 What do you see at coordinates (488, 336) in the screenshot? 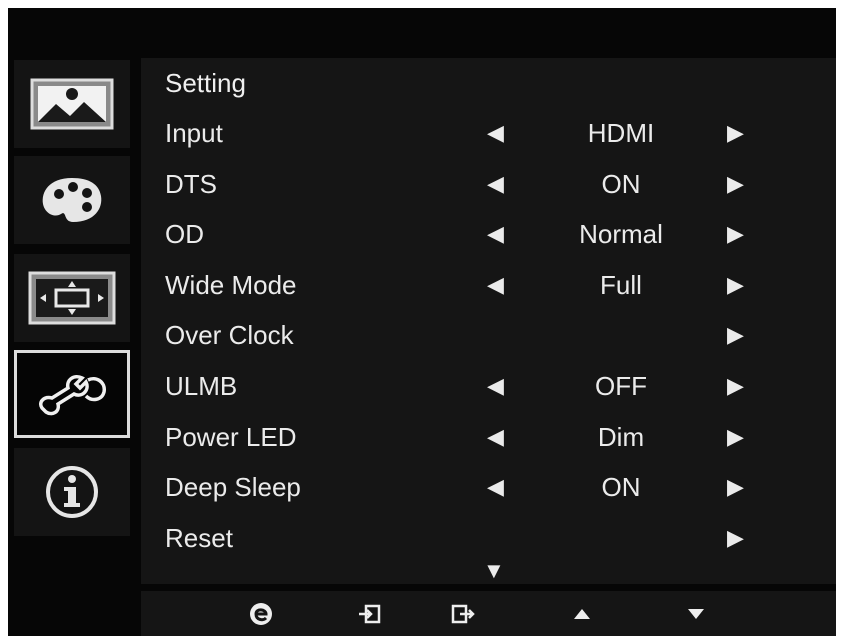
I see `setting-row-over-clock: Over Clock ▶` at bounding box center [488, 336].